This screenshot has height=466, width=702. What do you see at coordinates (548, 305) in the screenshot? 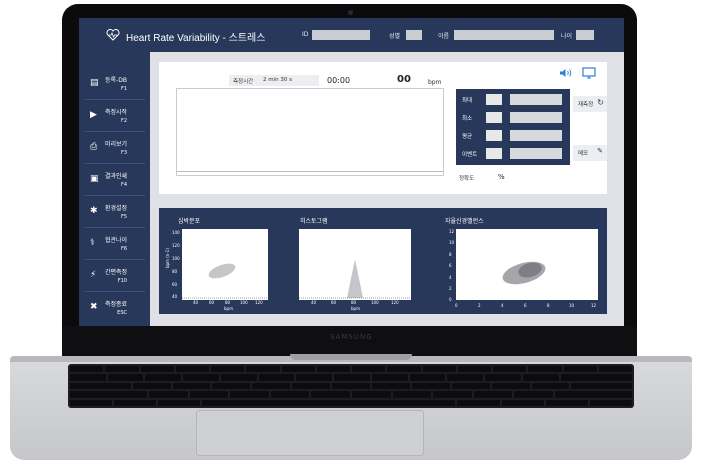
I see `x-tick: 8` at bounding box center [548, 305].